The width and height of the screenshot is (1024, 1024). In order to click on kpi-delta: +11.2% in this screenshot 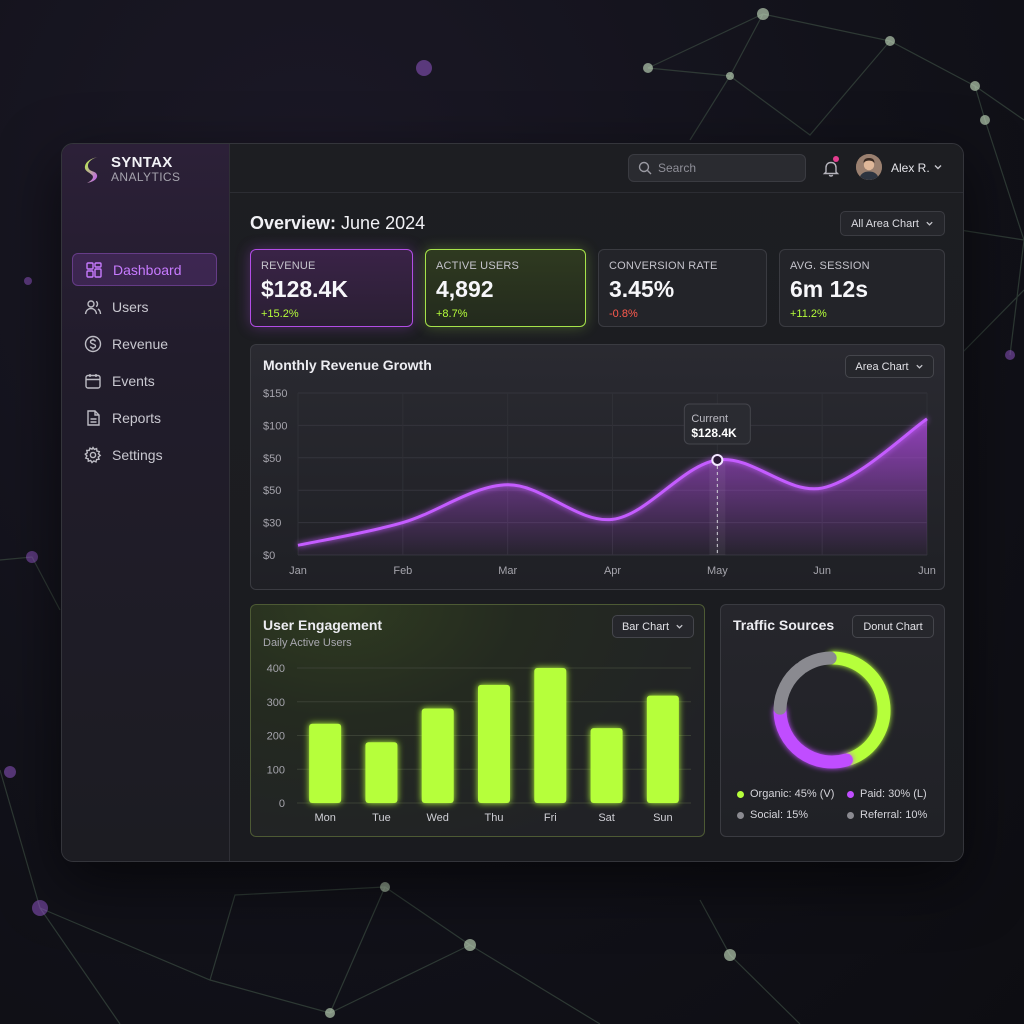, I will do `click(808, 314)`.